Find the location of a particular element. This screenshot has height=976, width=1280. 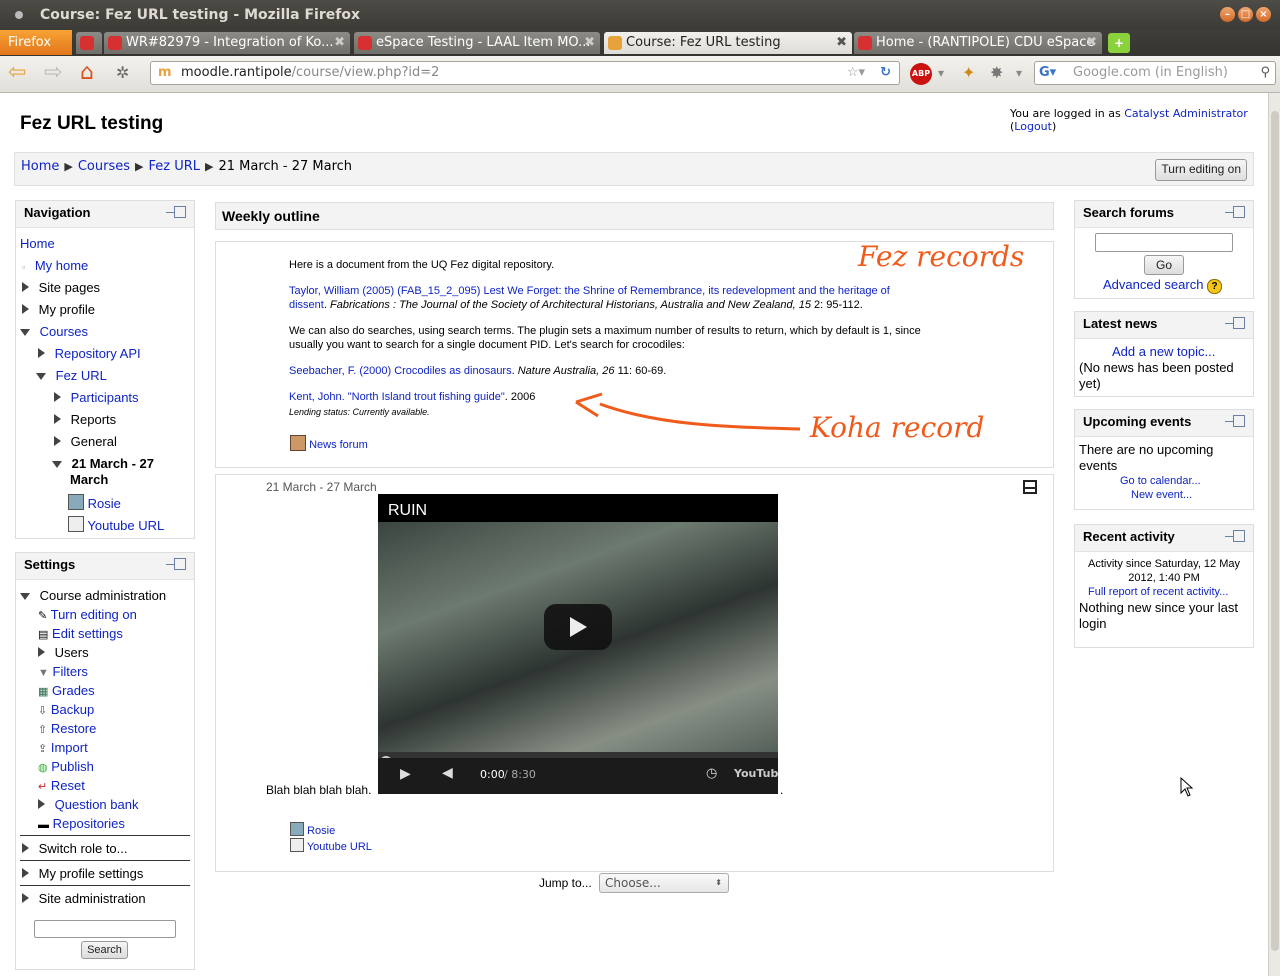

close-window-icon: × is located at coordinates (1263, 14).